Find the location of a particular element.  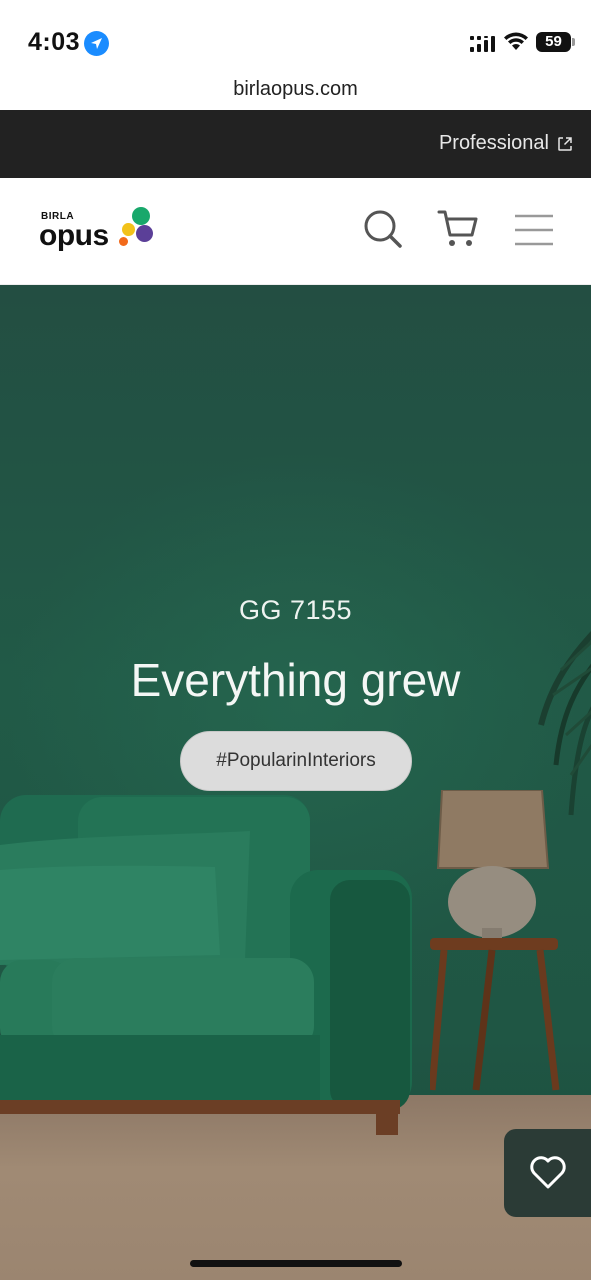

wifi-icon is located at coordinates (516, 41).